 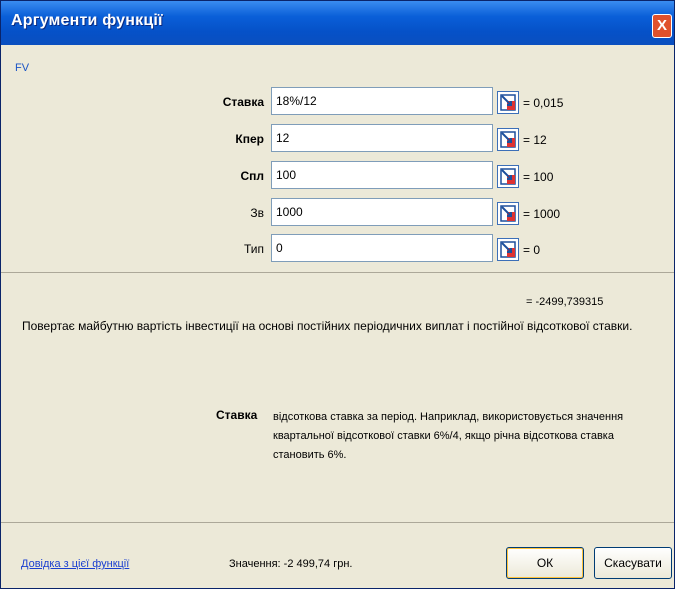 What do you see at coordinates (545, 563) in the screenshot?
I see `ok-button: ОК` at bounding box center [545, 563].